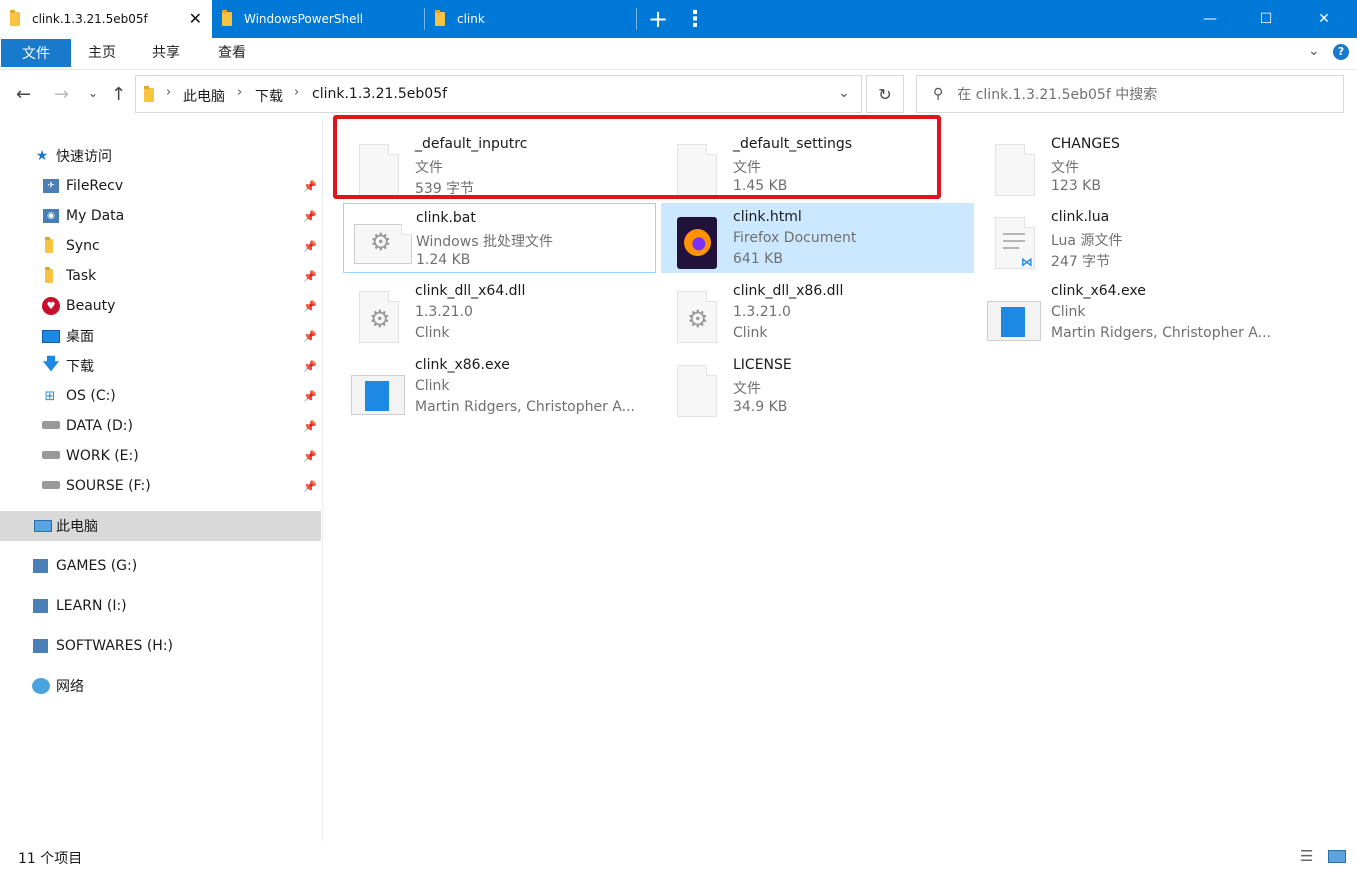  Describe the element at coordinates (160, 336) in the screenshot. I see `sidebar-item-desktop: 桌面 📌` at that location.